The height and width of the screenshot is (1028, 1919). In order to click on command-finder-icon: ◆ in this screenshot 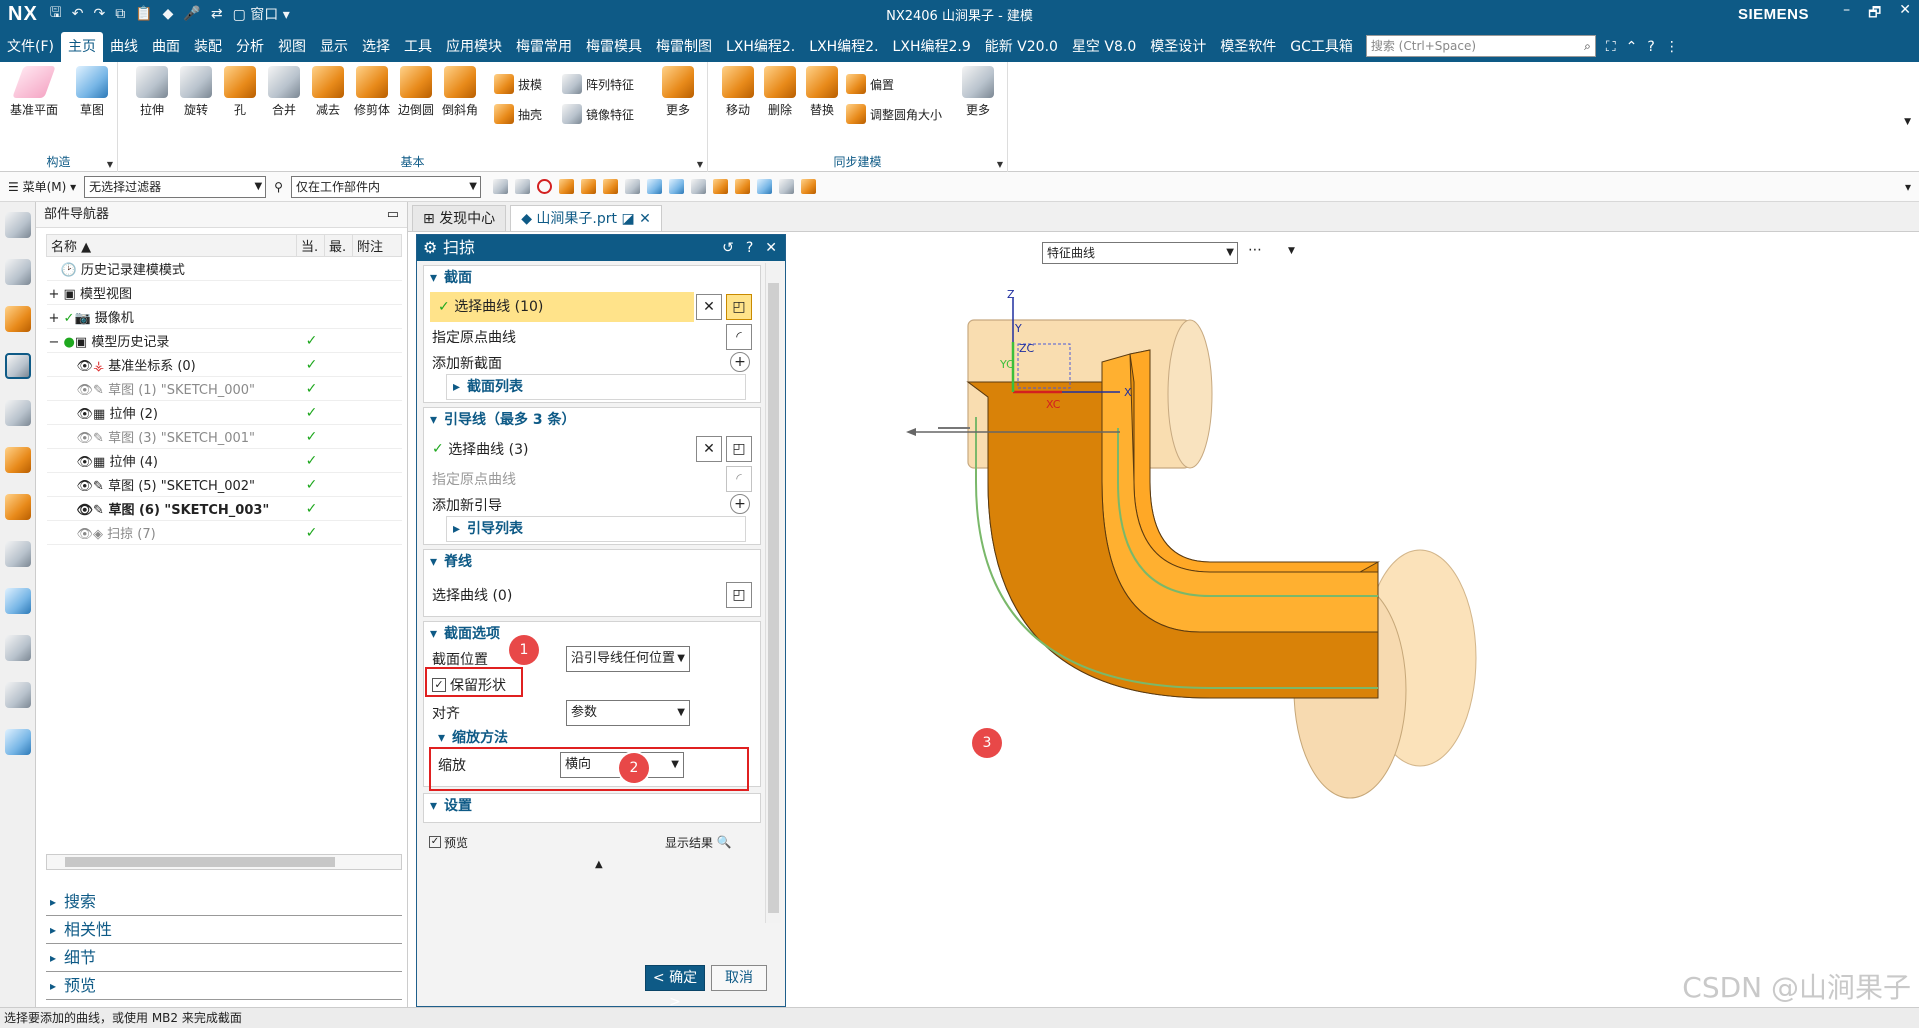, I will do `click(168, 14)`.